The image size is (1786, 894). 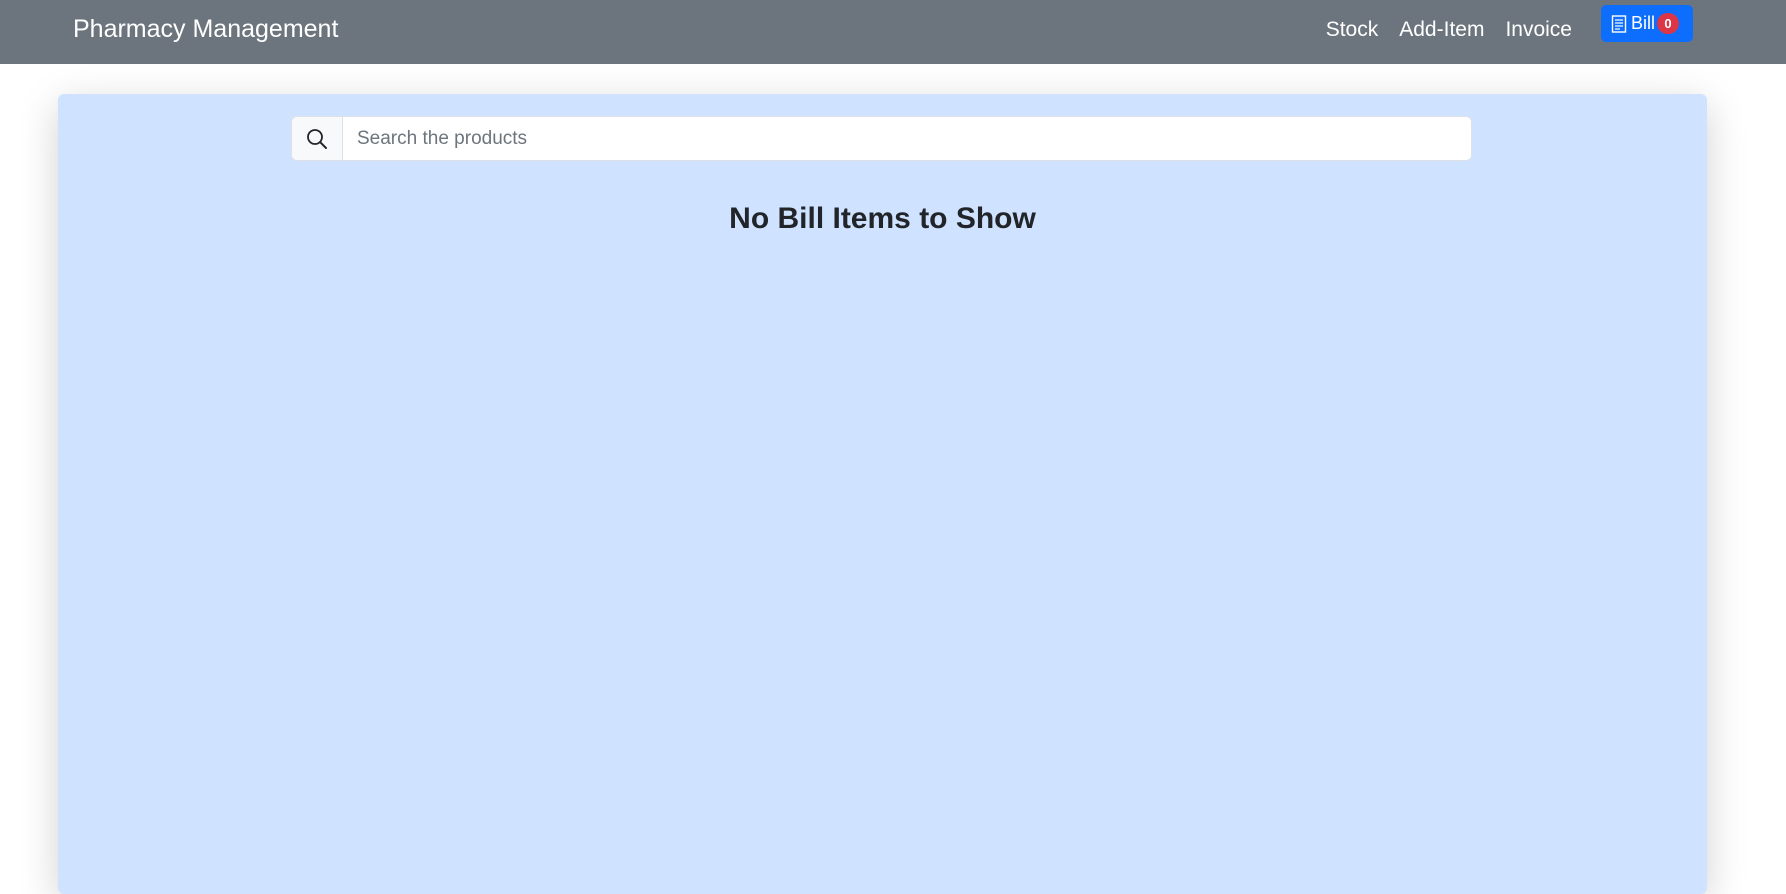 I want to click on search-input, so click(x=907, y=138).